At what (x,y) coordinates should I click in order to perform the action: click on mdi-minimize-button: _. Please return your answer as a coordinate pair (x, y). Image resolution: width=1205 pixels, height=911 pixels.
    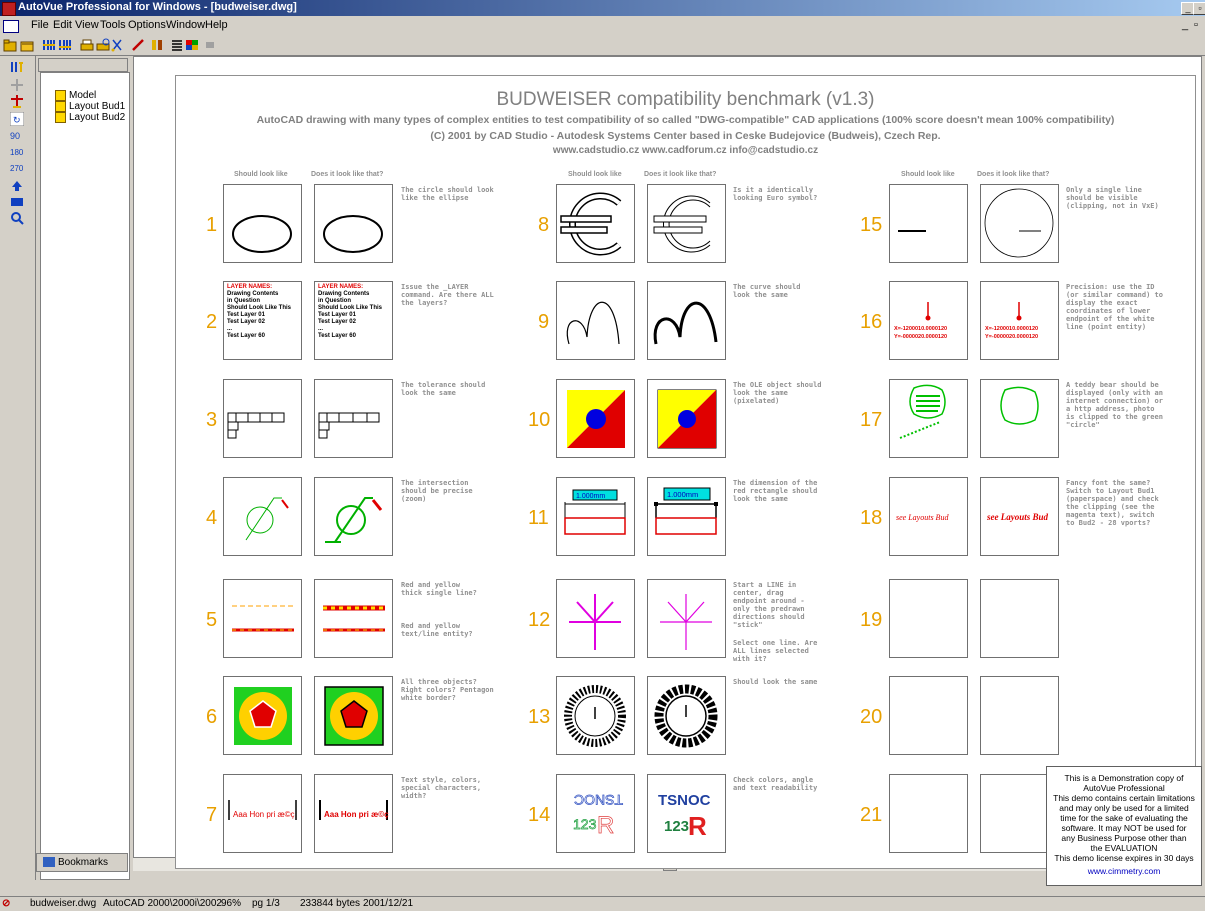
    Looking at the image, I should click on (1185, 25).